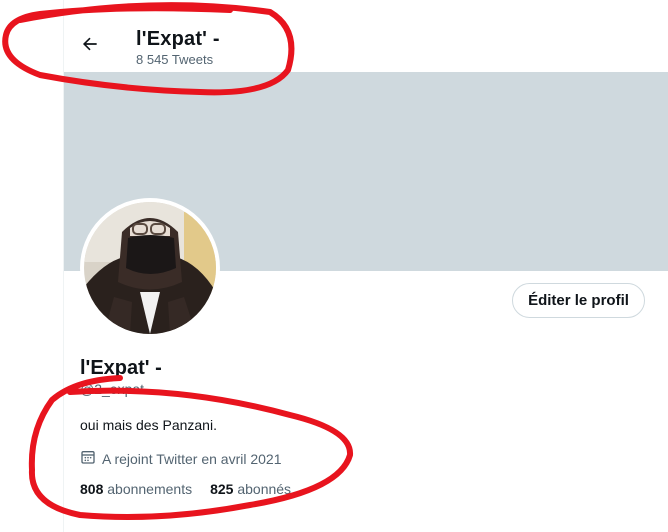 The image size is (668, 532). What do you see at coordinates (31, 266) in the screenshot?
I see `left-gutter` at bounding box center [31, 266].